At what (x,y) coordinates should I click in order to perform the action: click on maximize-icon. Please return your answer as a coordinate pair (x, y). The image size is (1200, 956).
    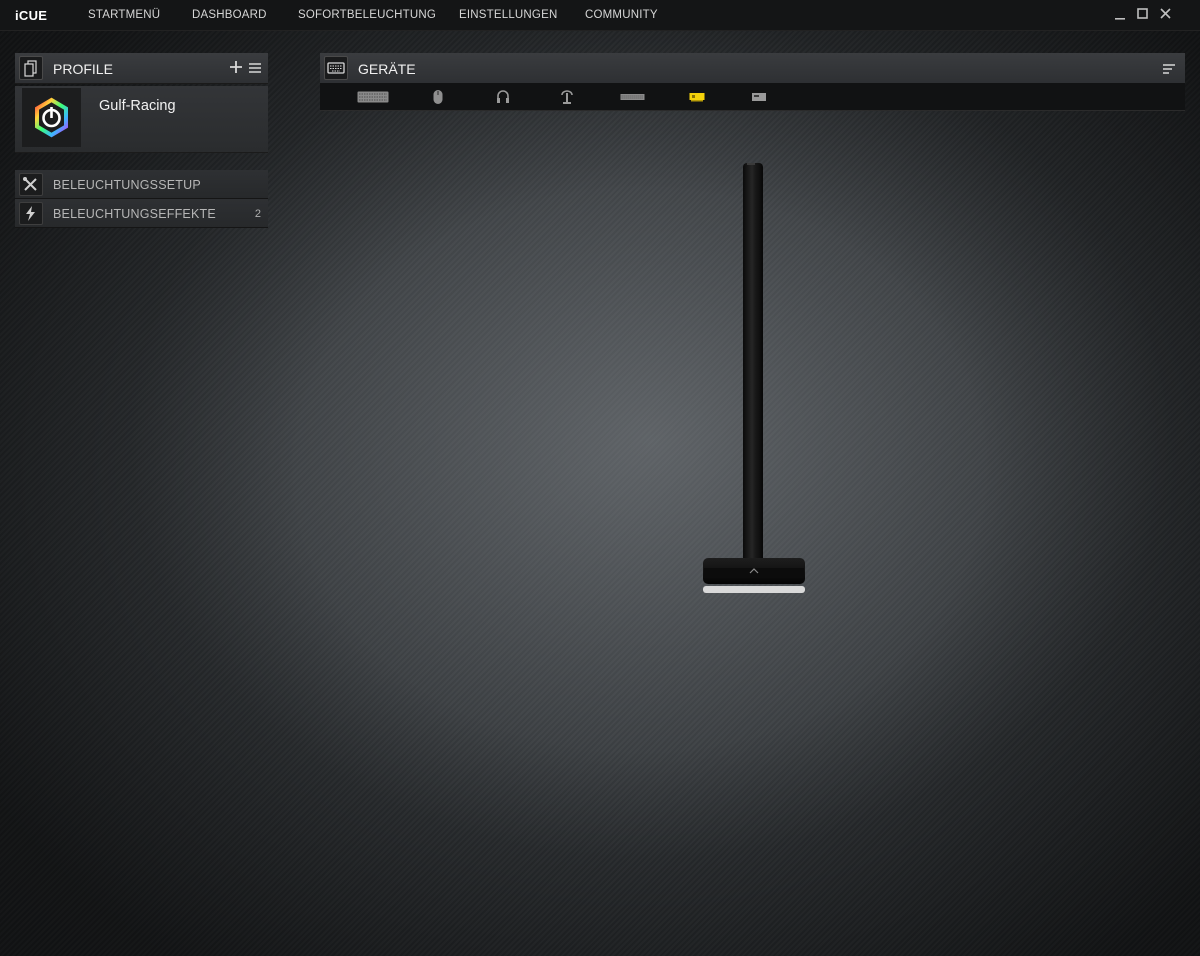
    Looking at the image, I should click on (1143, 14).